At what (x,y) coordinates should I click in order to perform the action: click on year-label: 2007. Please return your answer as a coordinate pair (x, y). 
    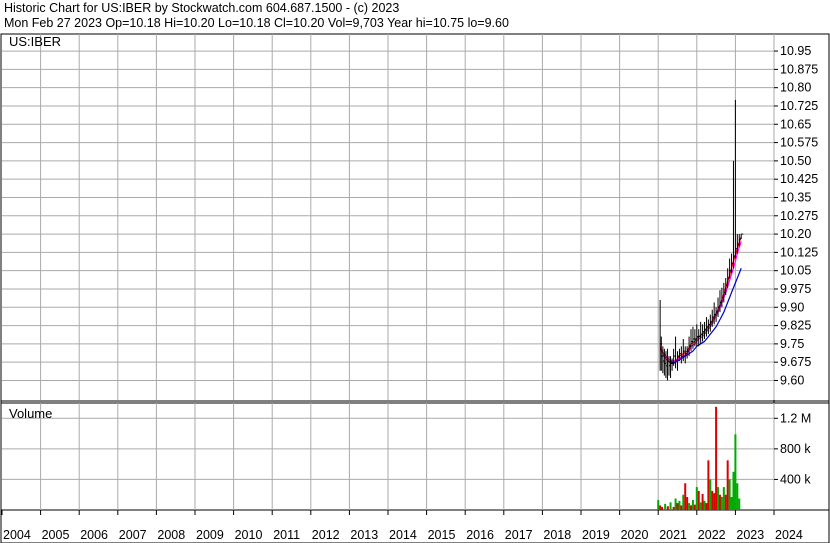
    Looking at the image, I should click on (133, 535).